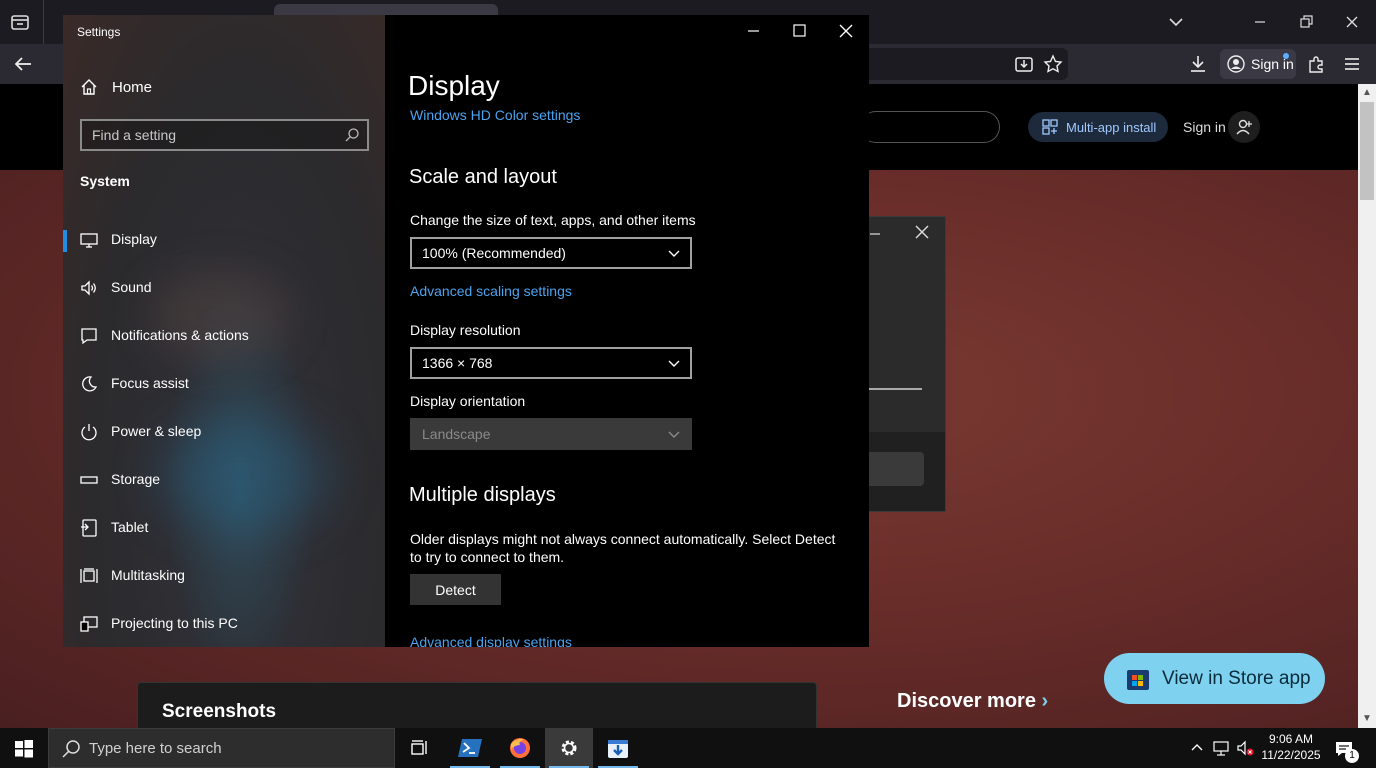 The image size is (1376, 768). Describe the element at coordinates (224, 432) in the screenshot. I see `sidebar-item-power-sleep: Power & sleep` at that location.